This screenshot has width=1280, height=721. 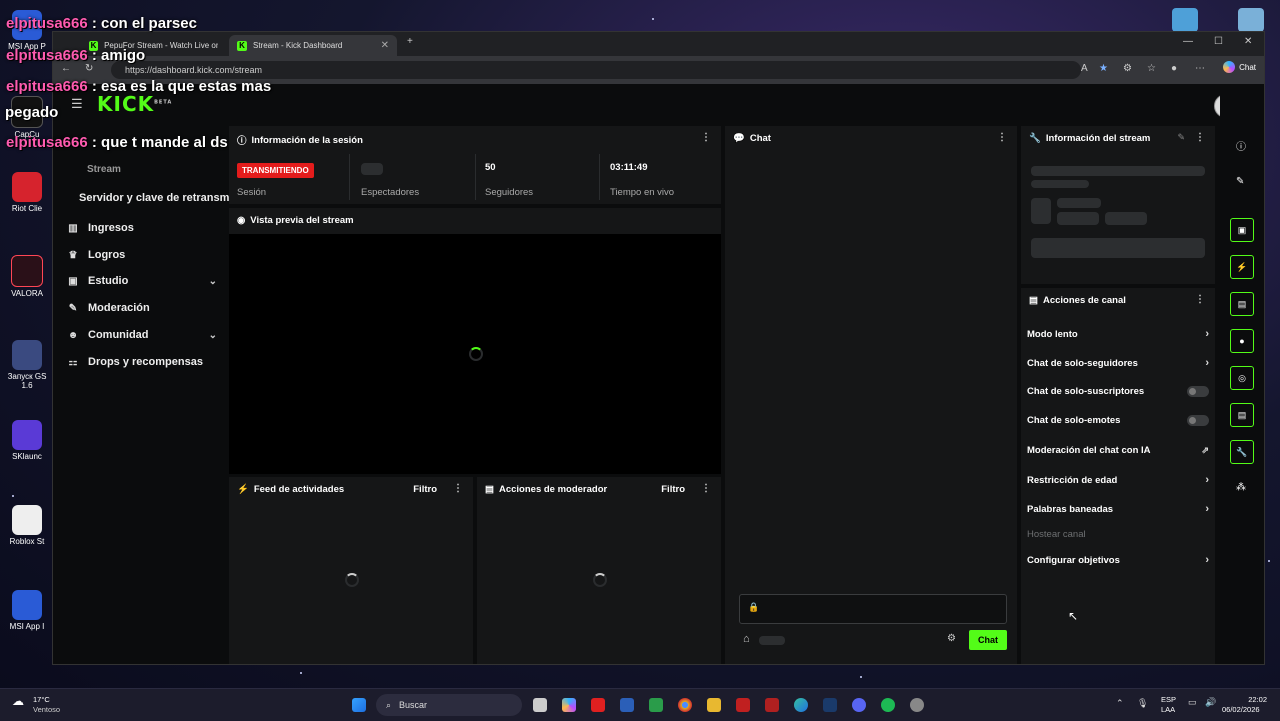 I want to click on tray-chevron-up-icon: ⌃, so click(x=1120, y=703).